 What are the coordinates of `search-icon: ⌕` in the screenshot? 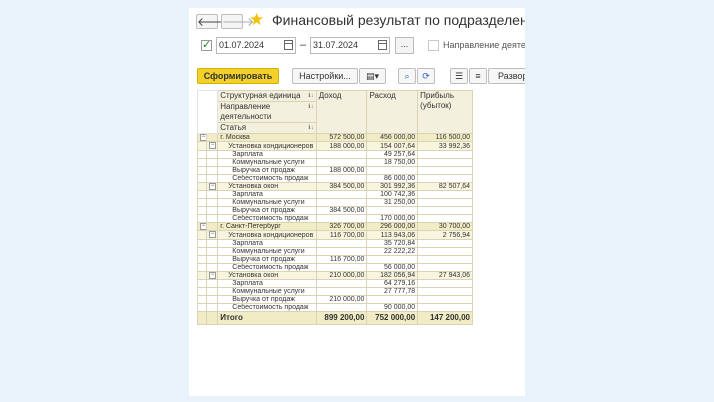 It's located at (407, 76).